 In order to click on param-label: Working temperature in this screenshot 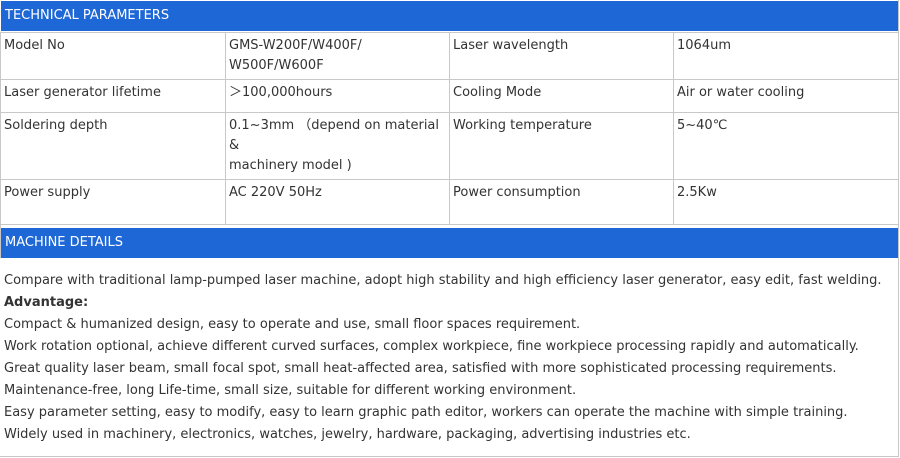, I will do `click(561, 146)`.